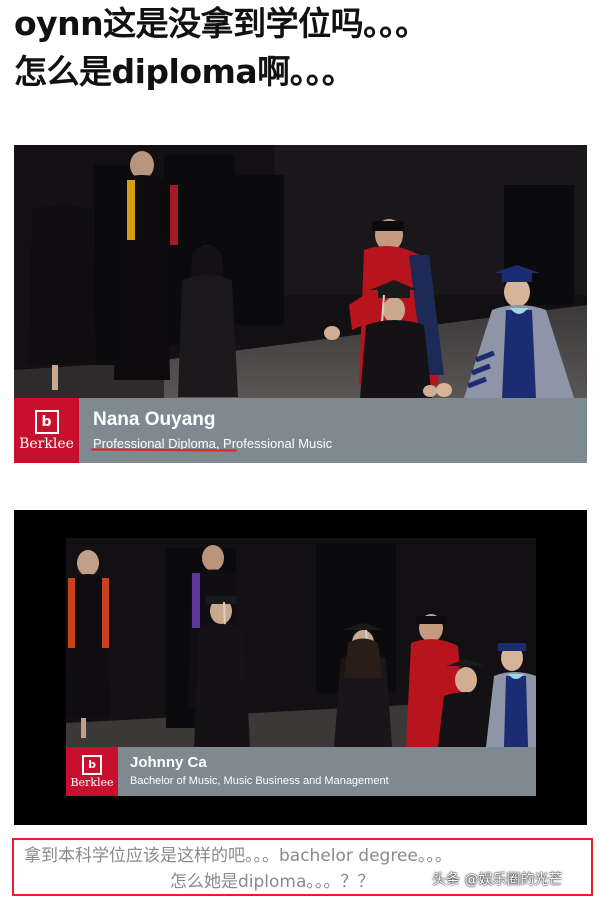  Describe the element at coordinates (46, 421) in the screenshot. I see `berklee-logo-mark: b` at that location.